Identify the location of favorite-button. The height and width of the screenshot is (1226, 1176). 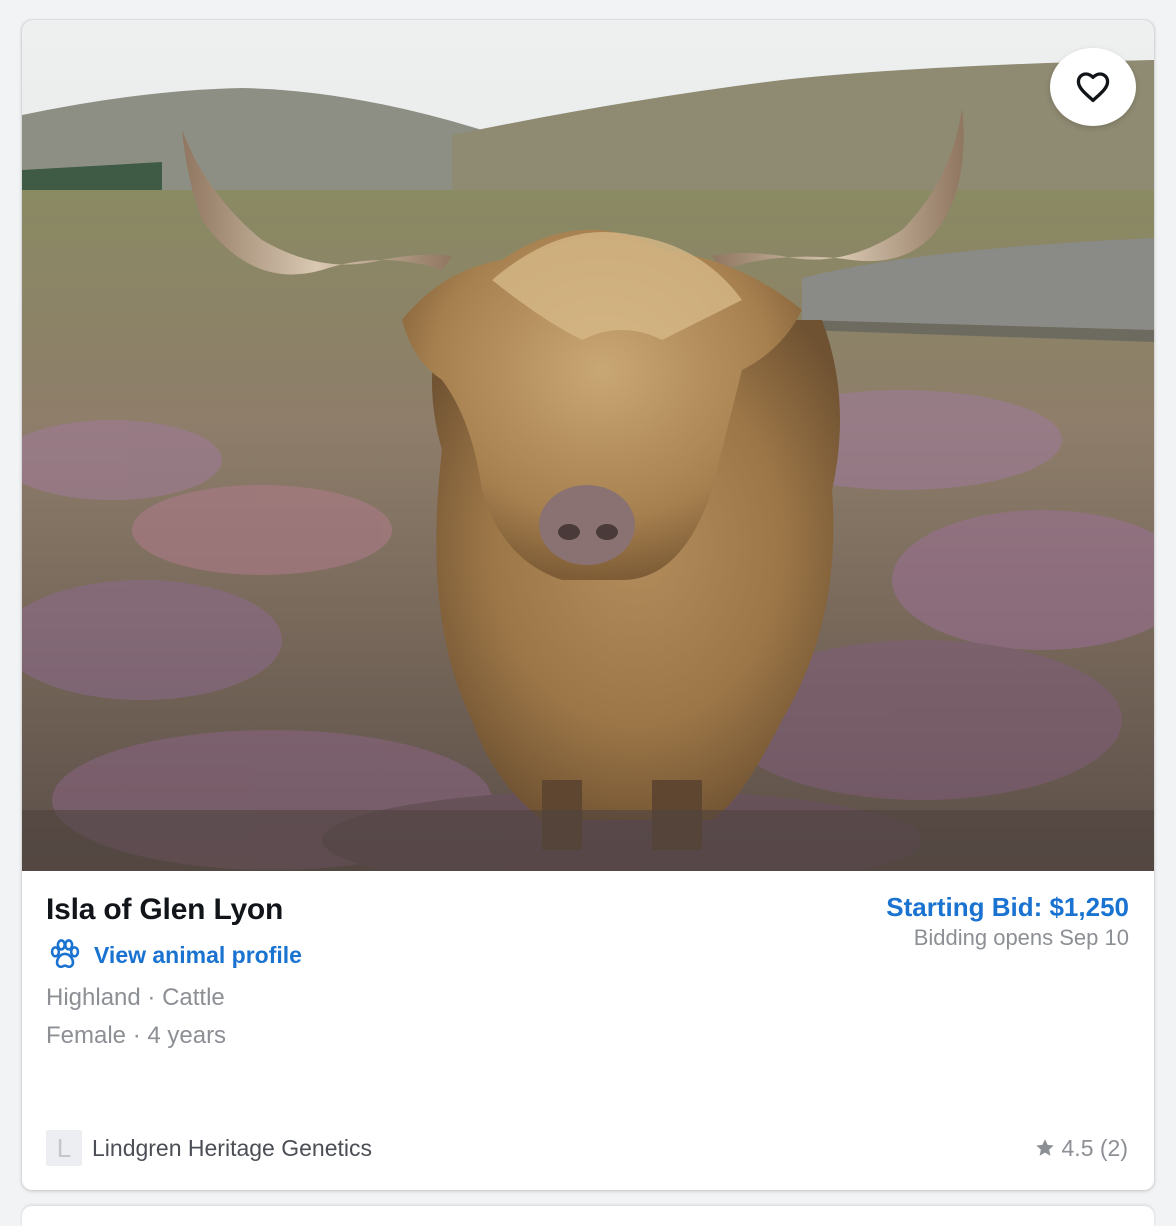
(1093, 87).